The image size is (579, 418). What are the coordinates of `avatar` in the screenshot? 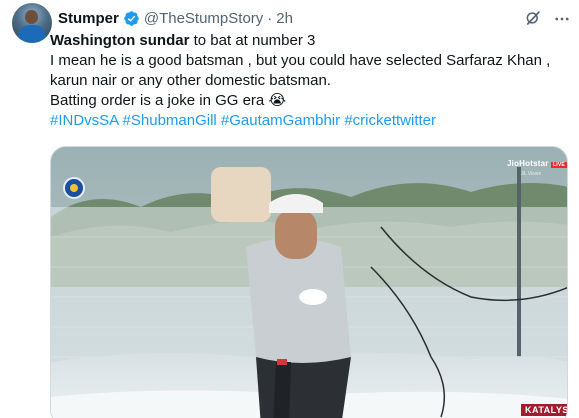 It's located at (32, 23).